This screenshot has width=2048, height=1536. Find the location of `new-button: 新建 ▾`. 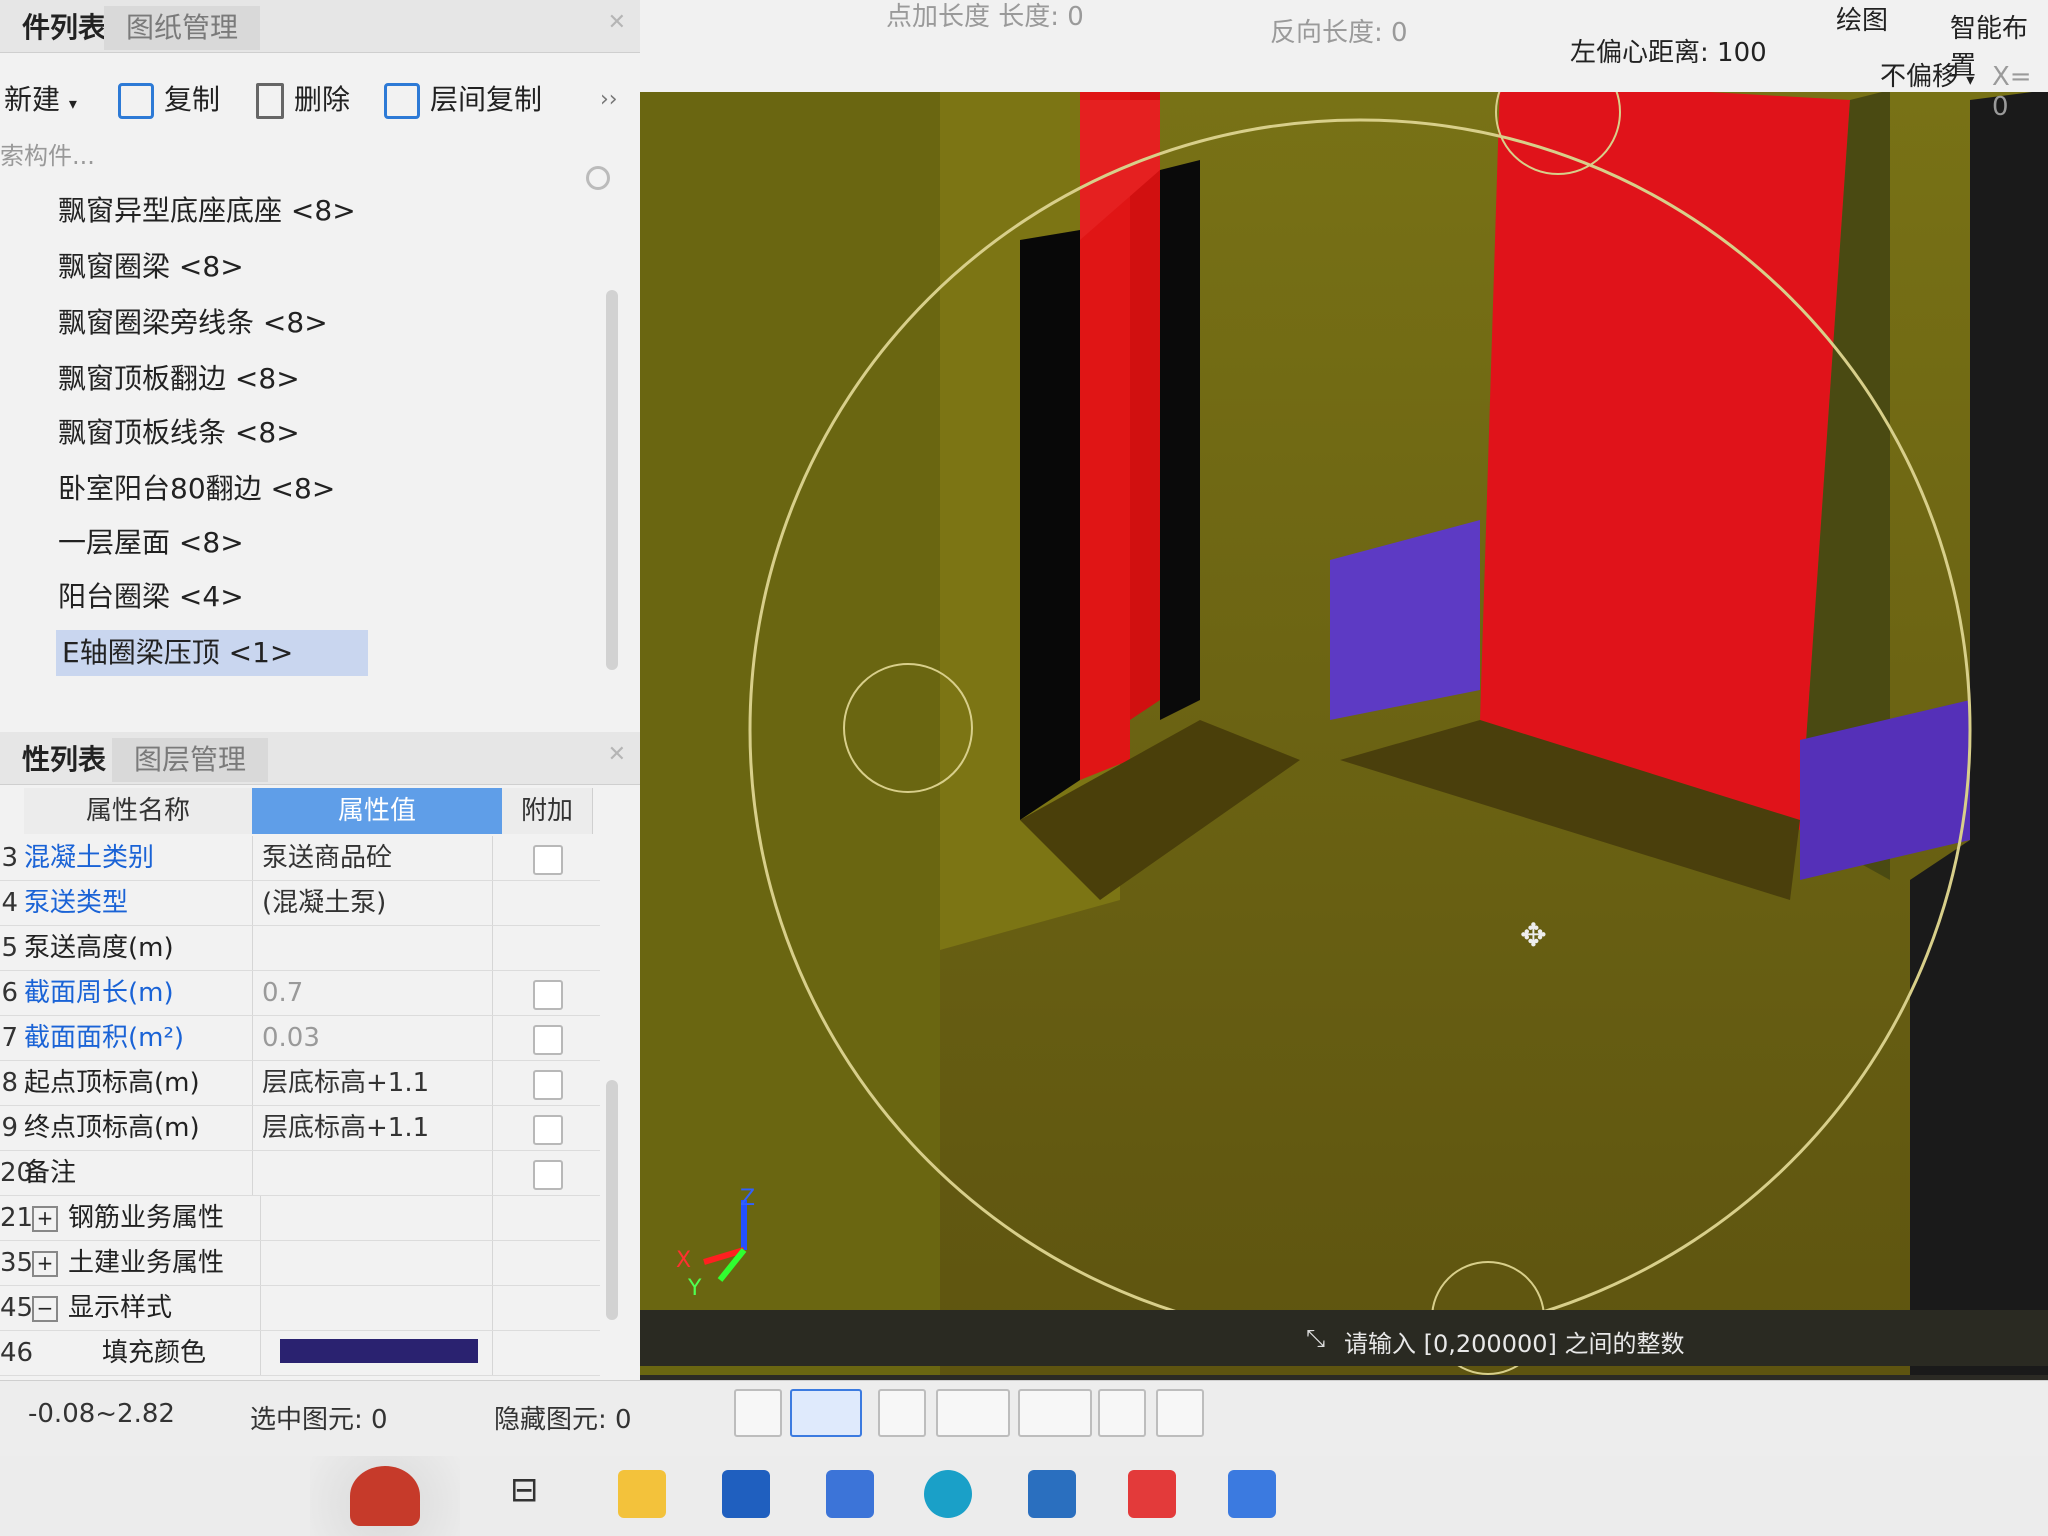

new-button: 新建 ▾ is located at coordinates (40, 100).